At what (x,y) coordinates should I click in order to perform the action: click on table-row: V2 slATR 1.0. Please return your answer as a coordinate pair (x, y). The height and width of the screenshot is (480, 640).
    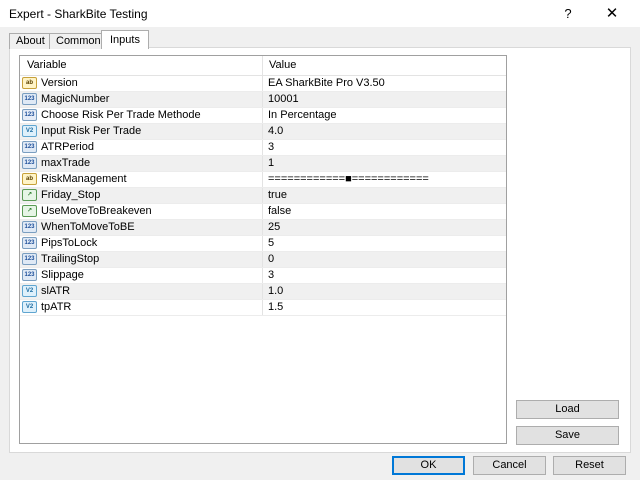
    Looking at the image, I should click on (263, 292).